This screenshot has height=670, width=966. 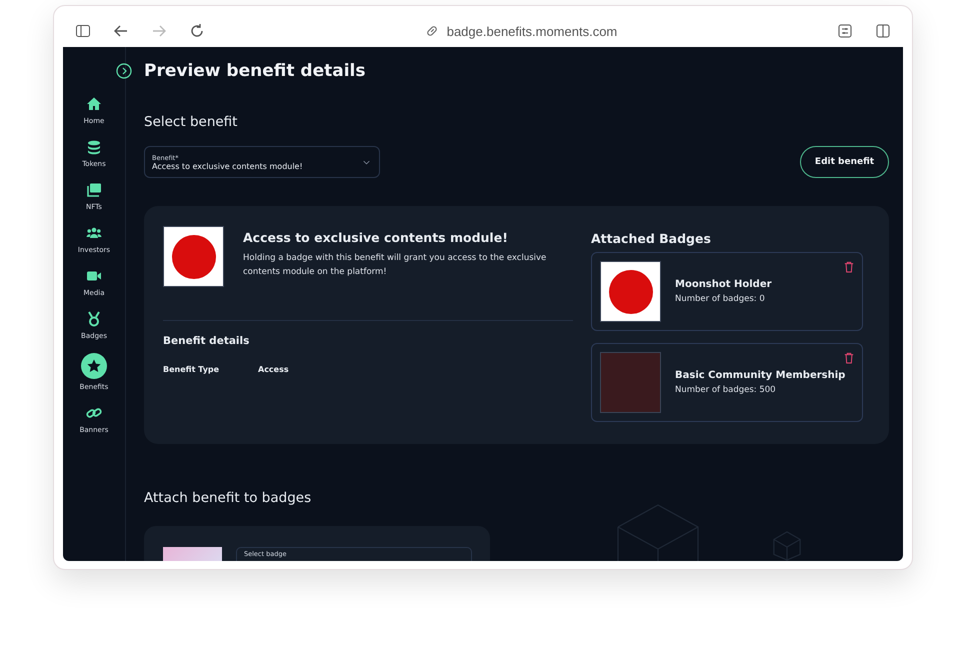 What do you see at coordinates (273, 369) in the screenshot?
I see `detail-value: Access` at bounding box center [273, 369].